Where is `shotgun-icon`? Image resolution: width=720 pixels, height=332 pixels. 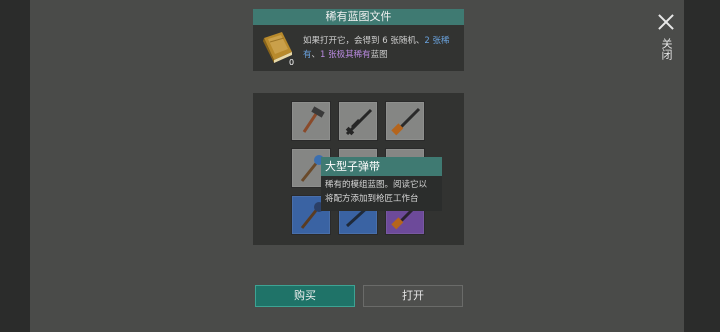
shotgun-icon is located at coordinates (406, 121).